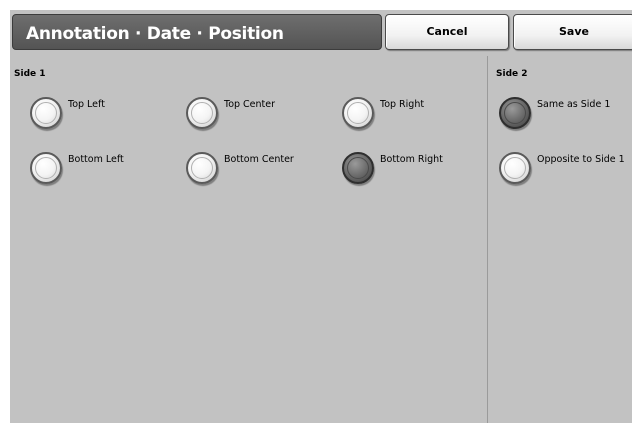 Image resolution: width=632 pixels, height=423 pixels. Describe the element at coordinates (250, 104) in the screenshot. I see `radio-label-top-center: Top Center` at that location.